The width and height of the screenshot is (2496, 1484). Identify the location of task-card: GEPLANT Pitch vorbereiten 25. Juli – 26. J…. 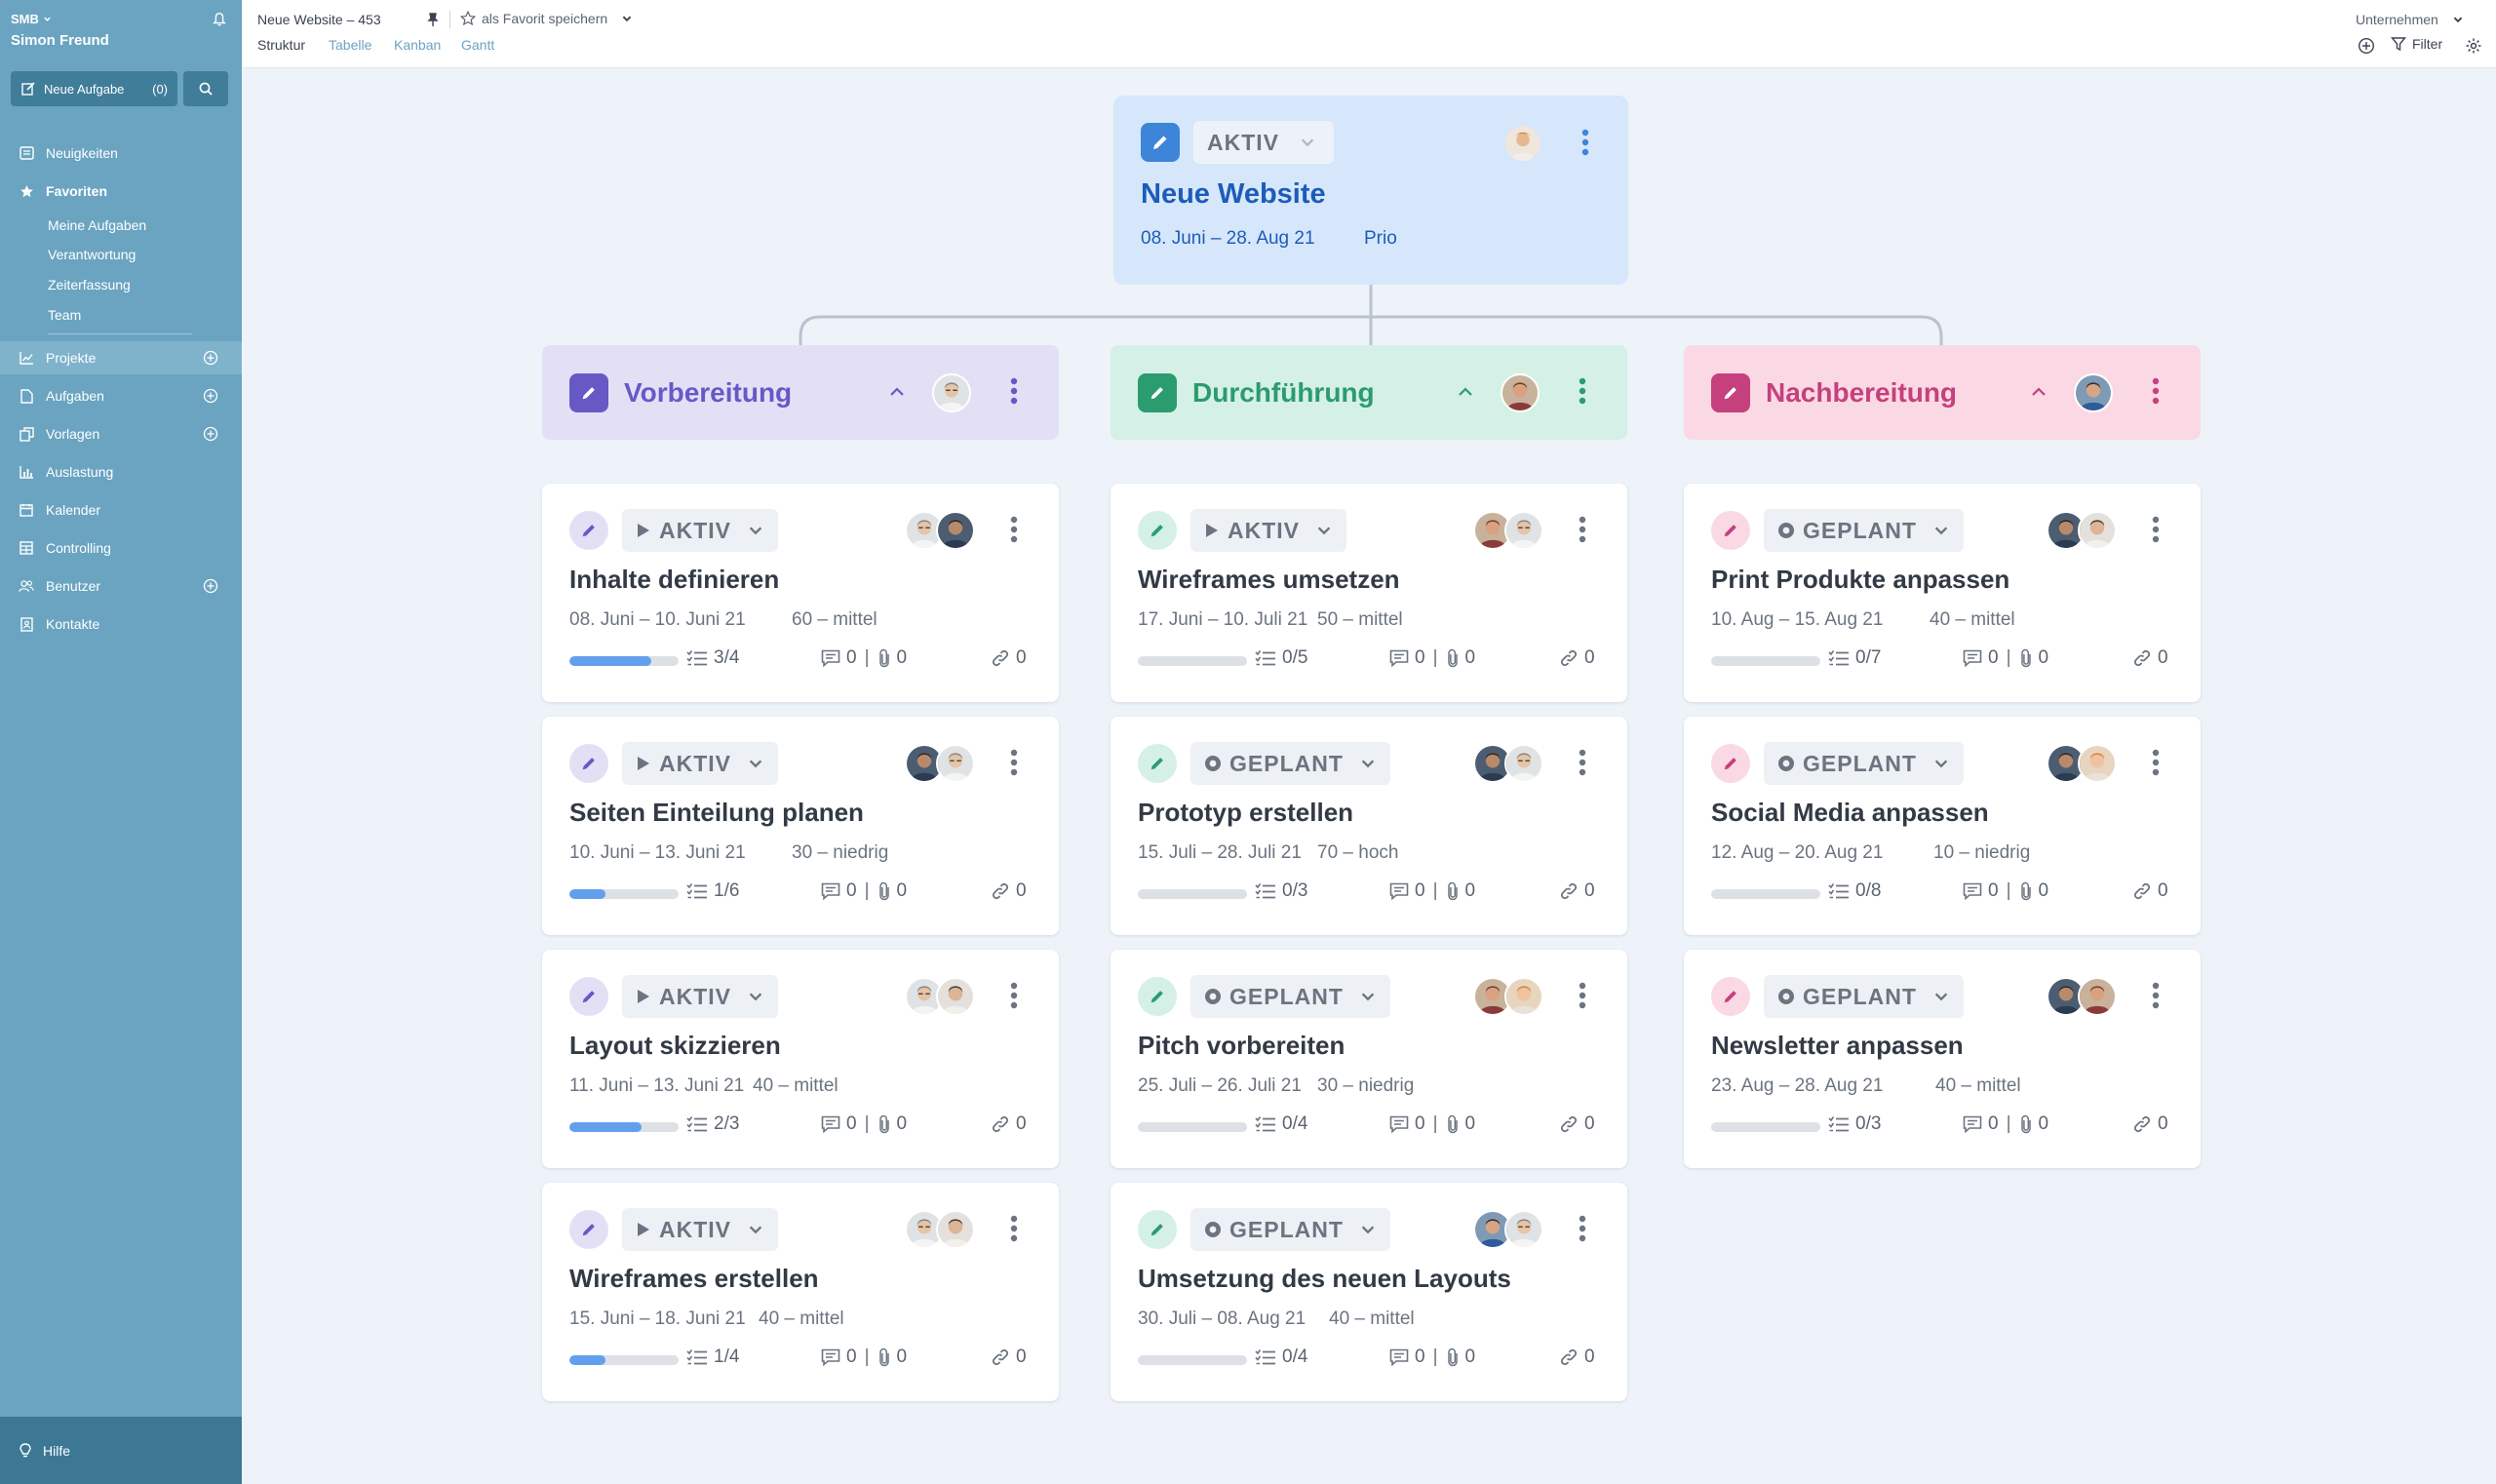
(1369, 1059).